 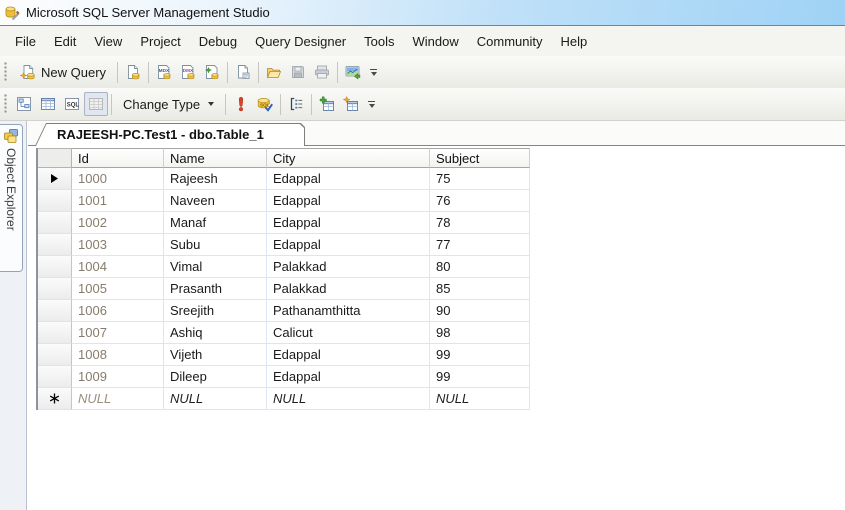 I want to click on analysis-services-mdx-query-button: MDX, so click(x=164, y=72).